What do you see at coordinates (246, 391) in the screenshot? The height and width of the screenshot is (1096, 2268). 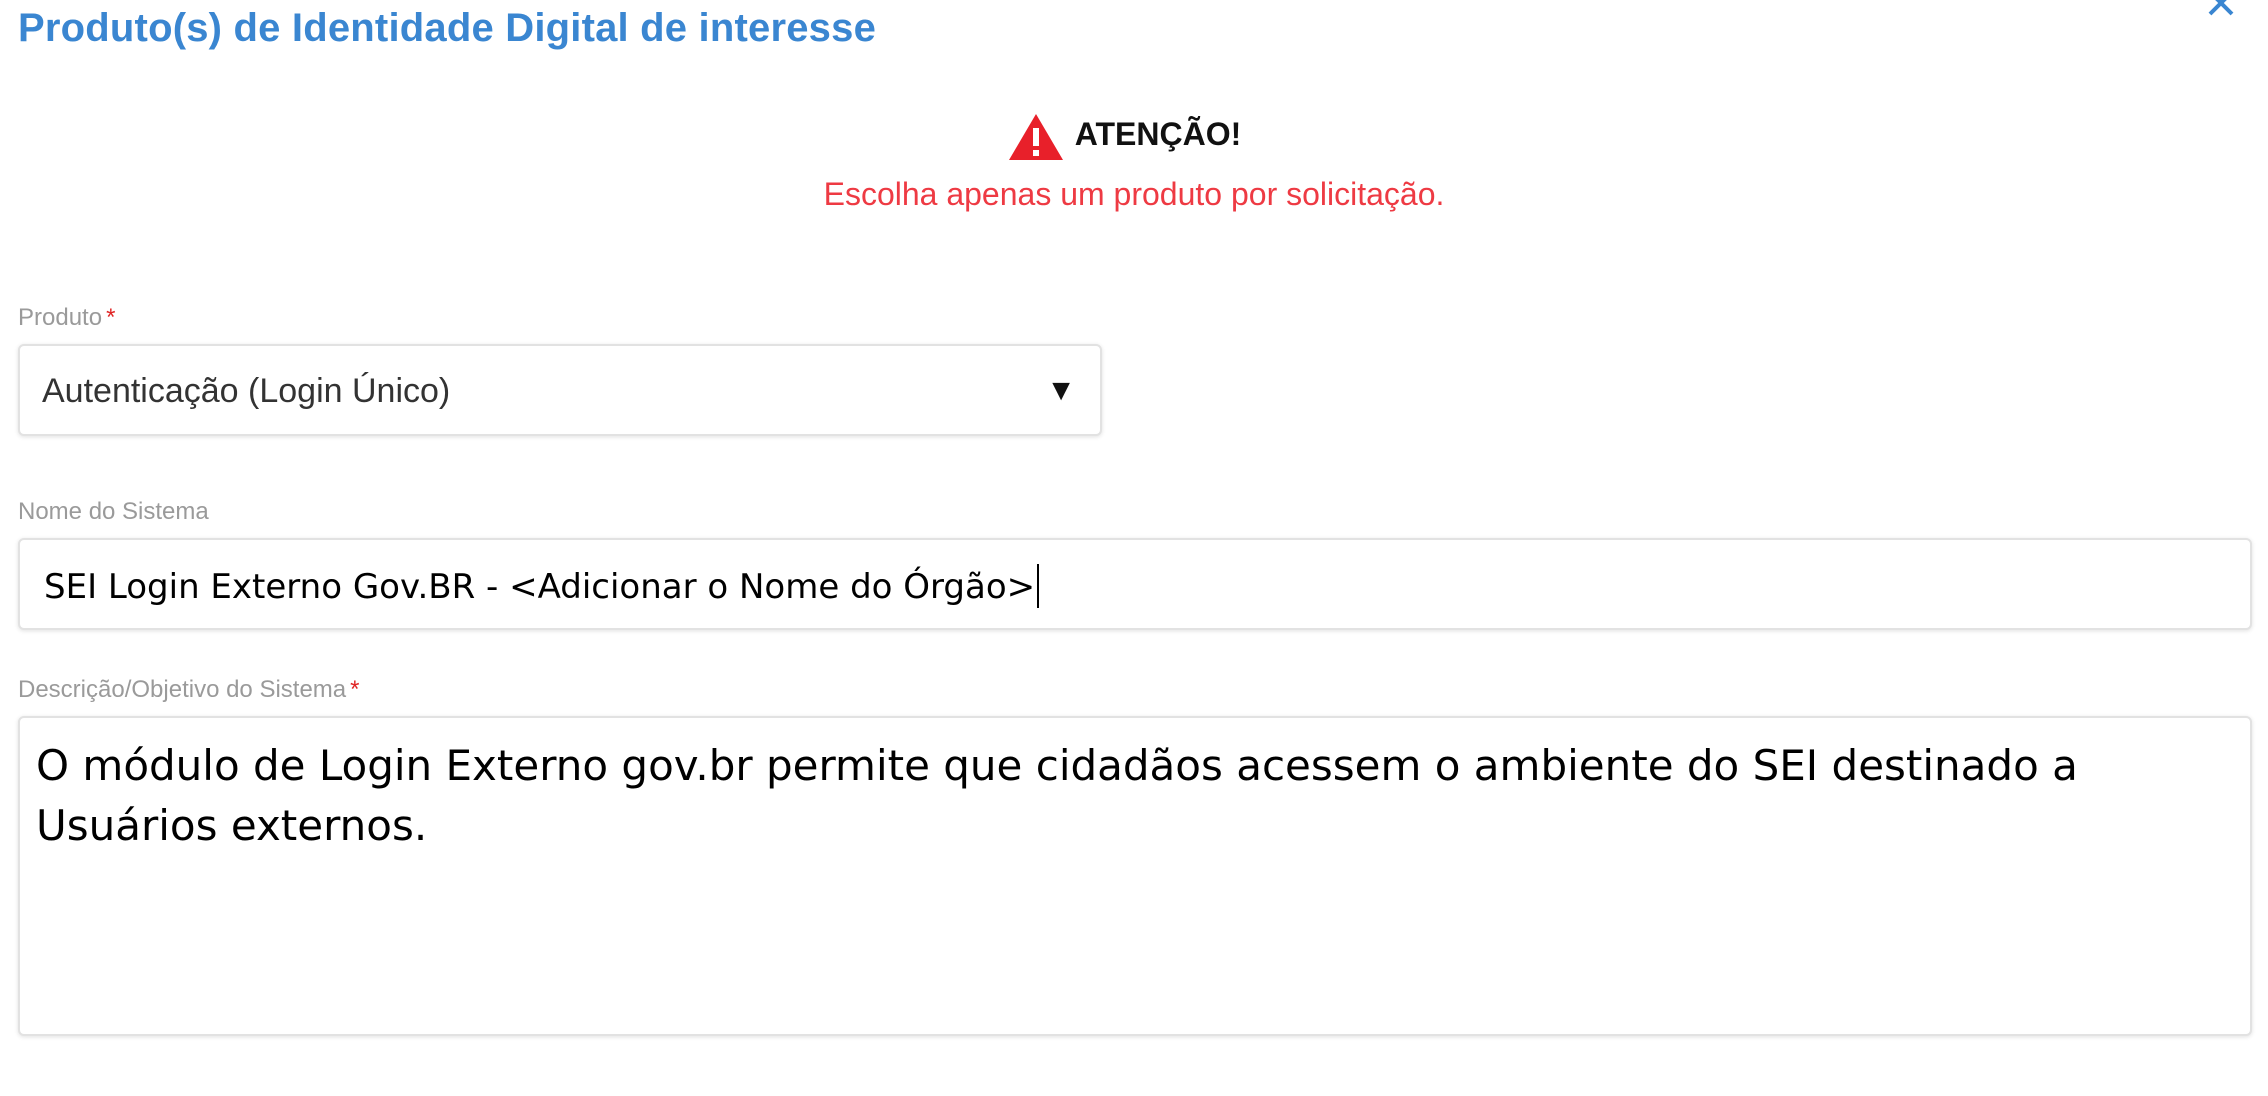 I see `produto-selected-value: Autenticação (Login Único)` at bounding box center [246, 391].